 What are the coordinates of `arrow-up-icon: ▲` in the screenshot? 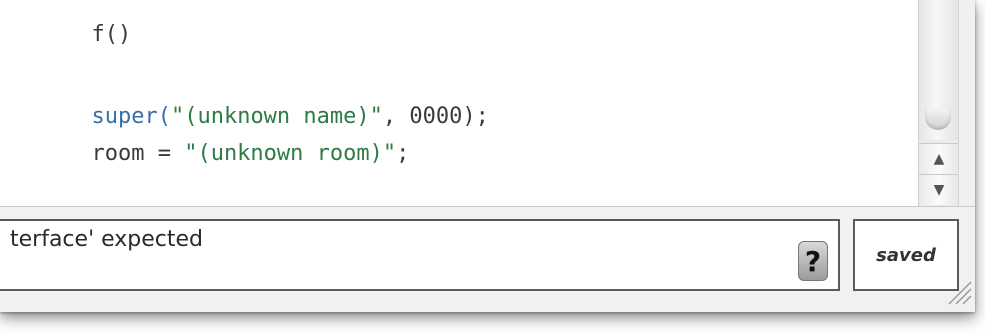 It's located at (939, 159).